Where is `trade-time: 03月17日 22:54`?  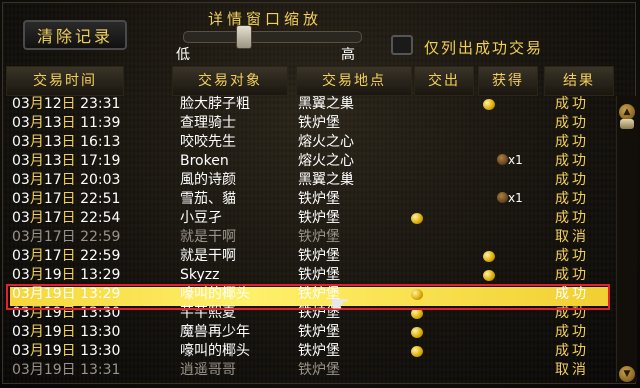
trade-time: 03月17日 22:54 is located at coordinates (66, 218).